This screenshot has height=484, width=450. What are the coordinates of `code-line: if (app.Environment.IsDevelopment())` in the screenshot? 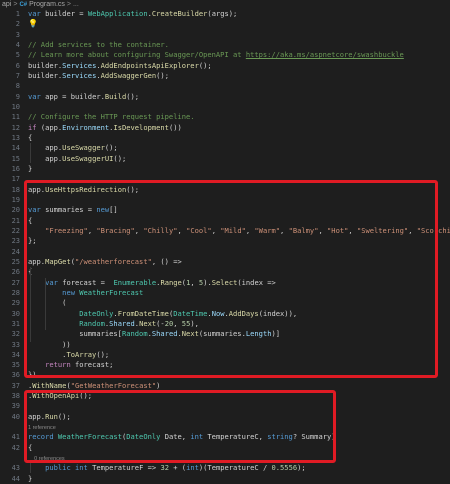 It's located at (239, 128).